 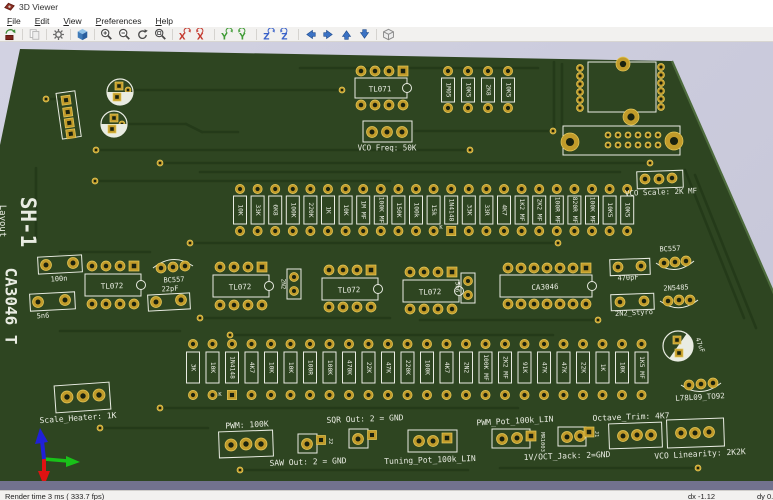 What do you see at coordinates (346, 34) in the screenshot?
I see `move-up-button` at bounding box center [346, 34].